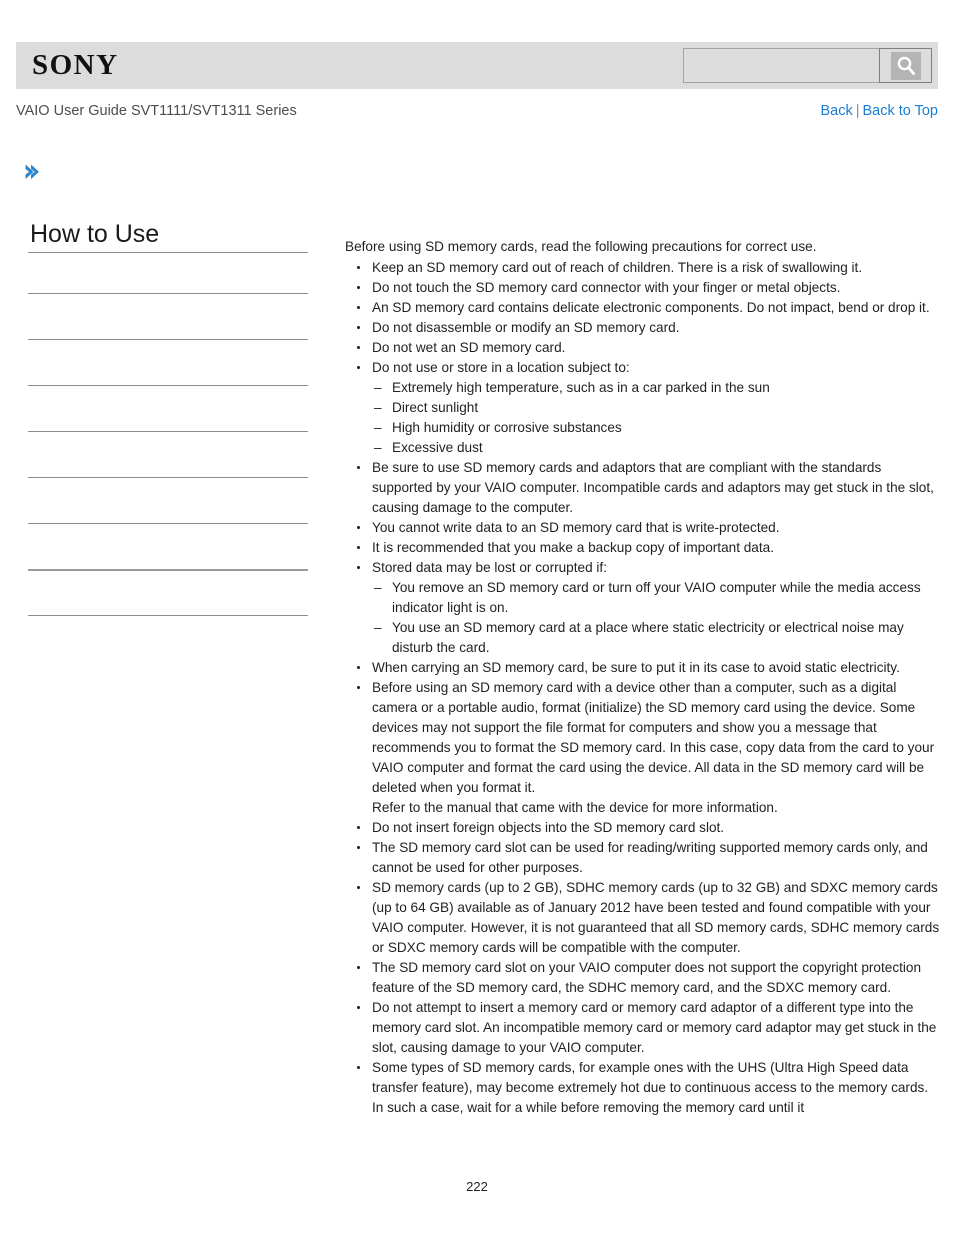 This screenshot has height=1235, width=954. Describe the element at coordinates (95, 234) in the screenshot. I see `page-title: How to Use` at that location.